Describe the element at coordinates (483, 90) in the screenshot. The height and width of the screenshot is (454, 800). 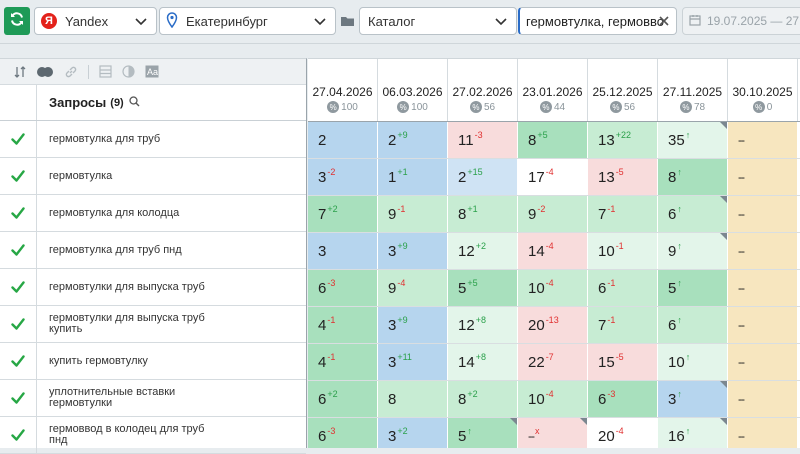
I see `date-column-header: 27.02.2026% 56` at that location.